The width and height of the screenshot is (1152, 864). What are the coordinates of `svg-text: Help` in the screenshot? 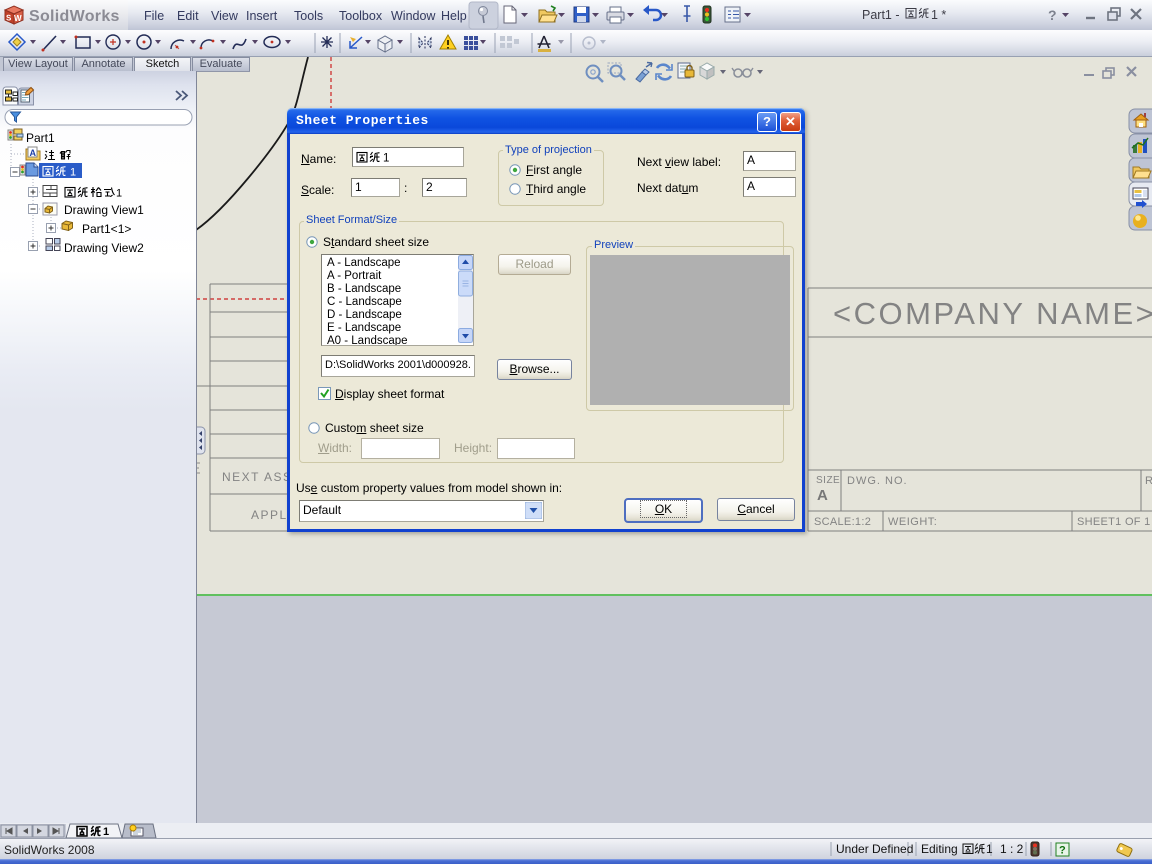 It's located at (454, 16).